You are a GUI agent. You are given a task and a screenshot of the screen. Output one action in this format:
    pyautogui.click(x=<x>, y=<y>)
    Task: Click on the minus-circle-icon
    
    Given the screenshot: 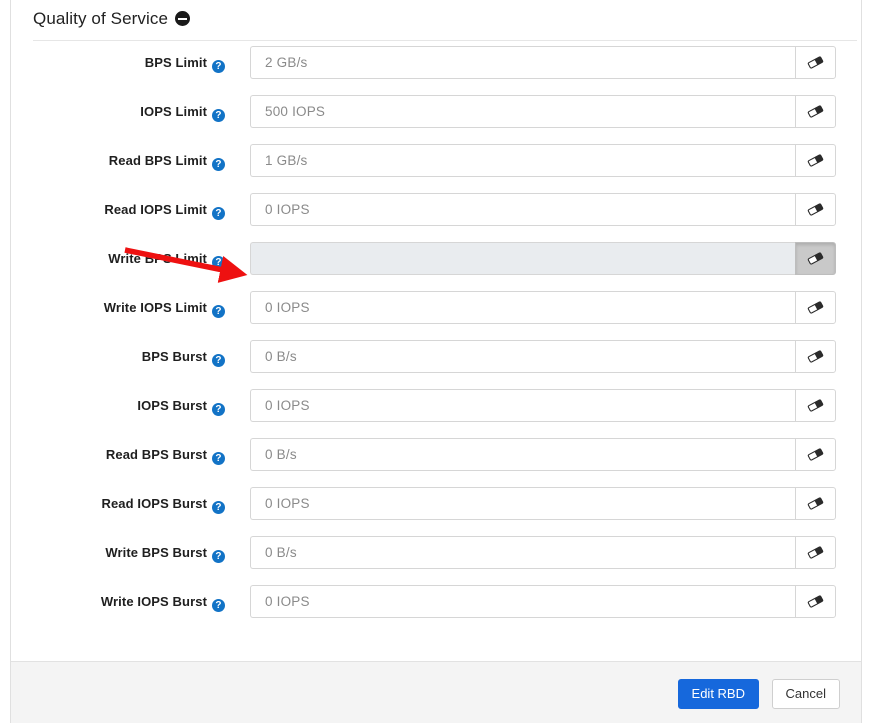 What is the action you would take?
    pyautogui.click(x=183, y=18)
    